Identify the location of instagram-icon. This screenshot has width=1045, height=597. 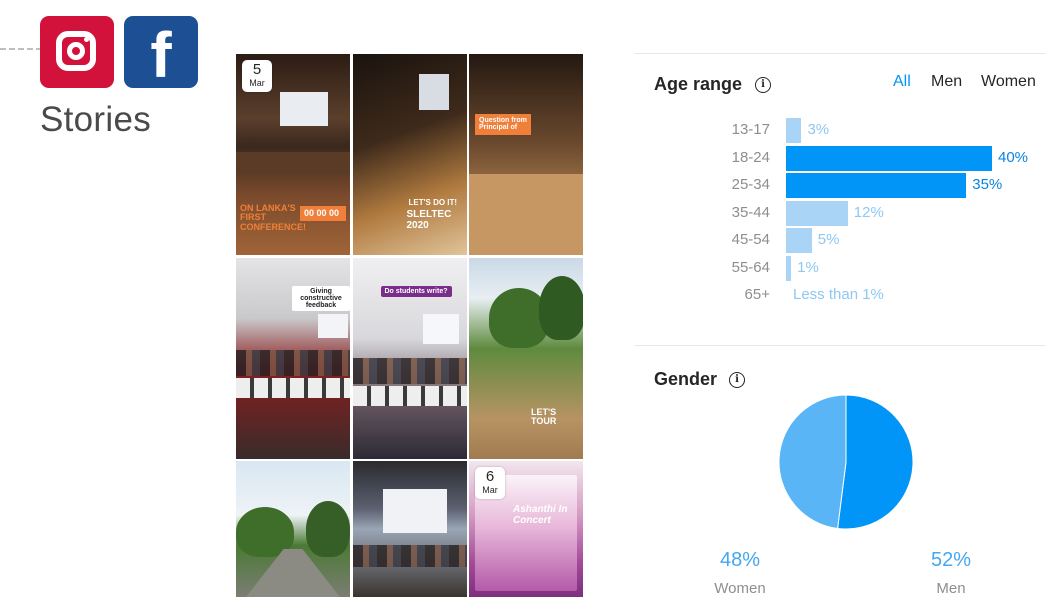
(77, 52).